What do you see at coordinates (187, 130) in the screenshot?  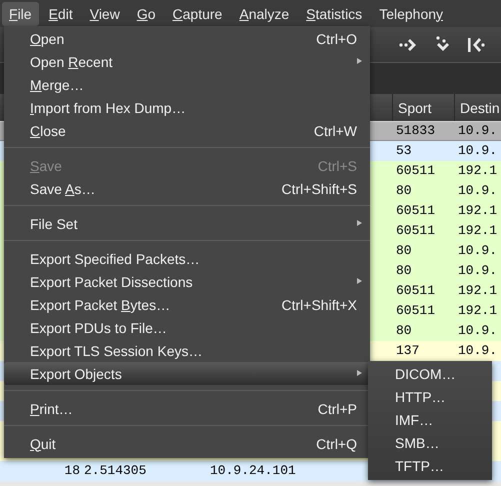 I see `menu-item: Close Ctrl+W` at bounding box center [187, 130].